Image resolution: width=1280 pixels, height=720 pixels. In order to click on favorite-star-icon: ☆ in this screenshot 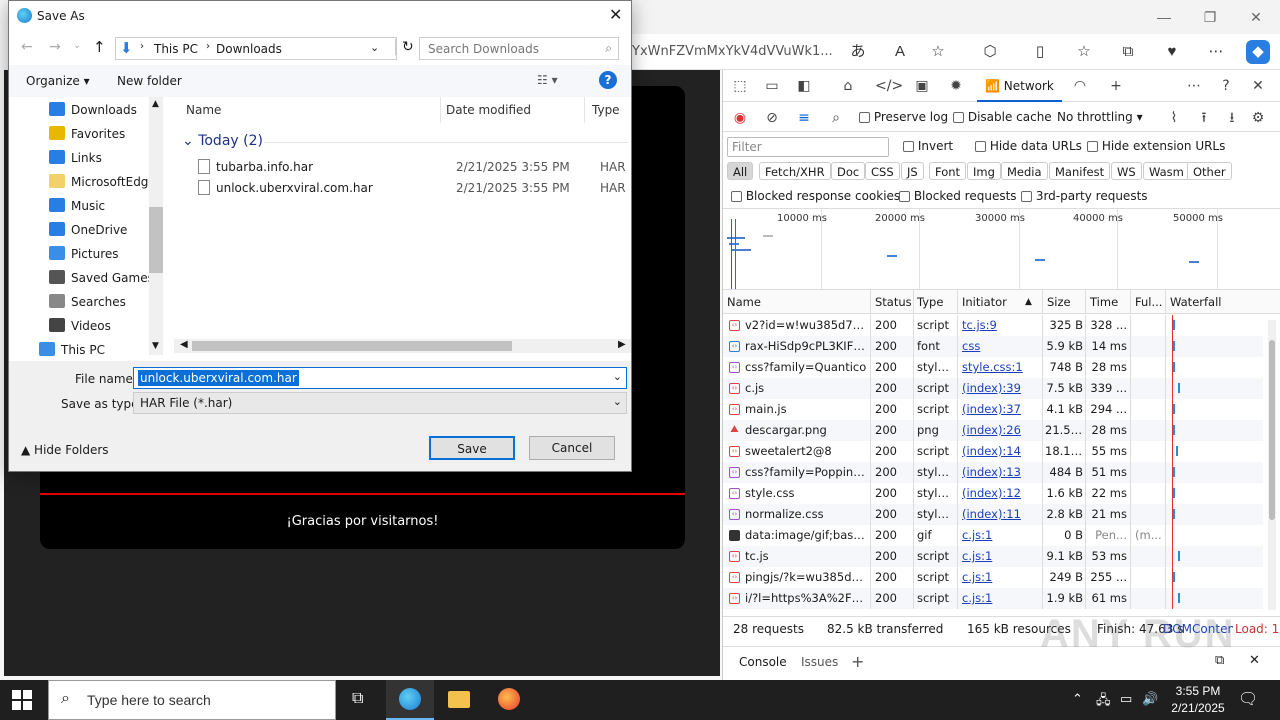, I will do `click(938, 52)`.